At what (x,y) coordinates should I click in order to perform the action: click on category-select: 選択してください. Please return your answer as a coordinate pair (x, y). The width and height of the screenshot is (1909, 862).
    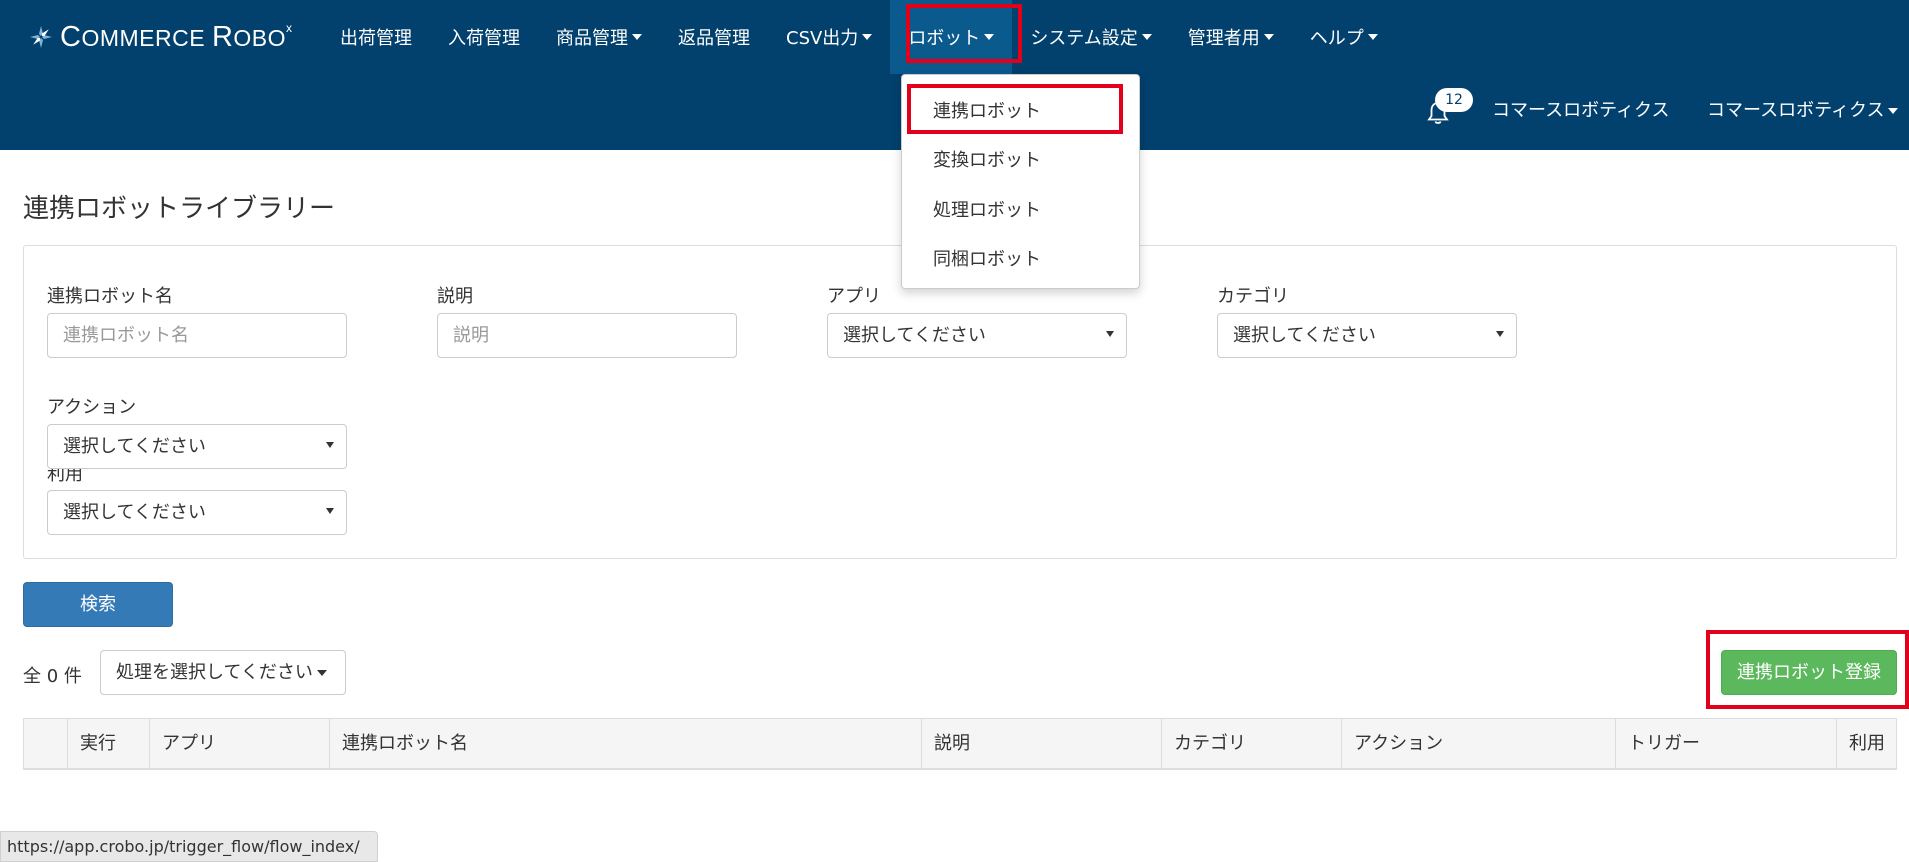
    Looking at the image, I should click on (1367, 335).